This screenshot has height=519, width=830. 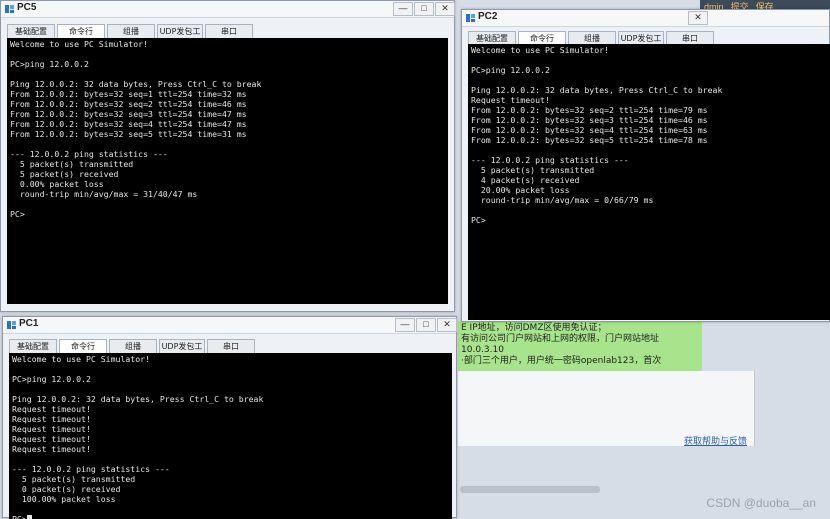 What do you see at coordinates (525, 180) in the screenshot?
I see `terminal-line: 4 packet(s) received` at bounding box center [525, 180].